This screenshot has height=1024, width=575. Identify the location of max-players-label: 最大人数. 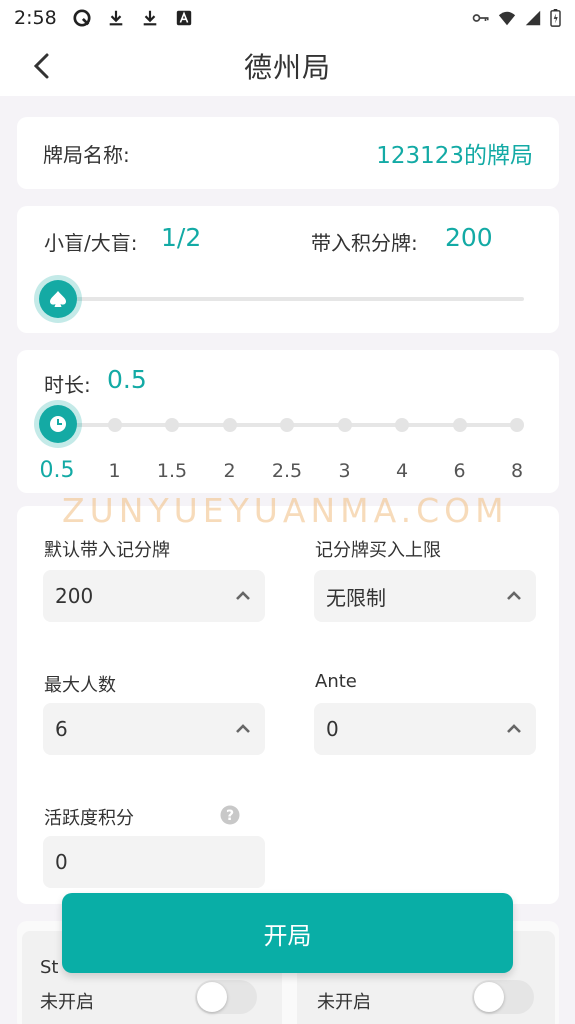
(80, 685).